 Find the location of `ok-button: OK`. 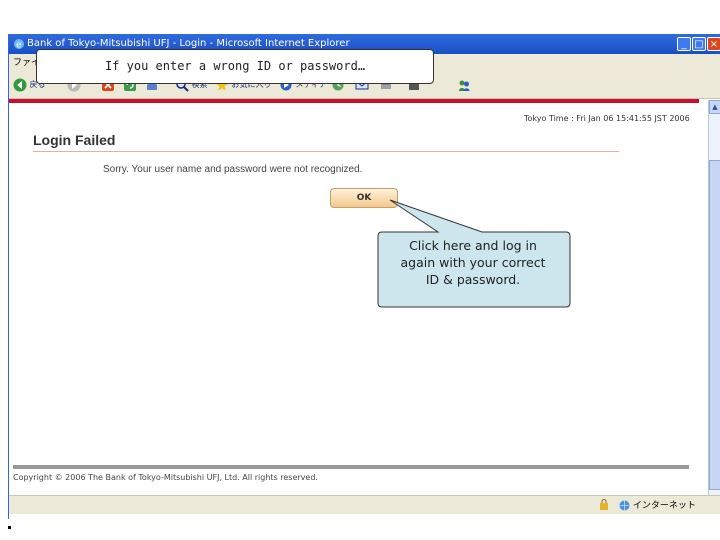

ok-button: OK is located at coordinates (364, 198).